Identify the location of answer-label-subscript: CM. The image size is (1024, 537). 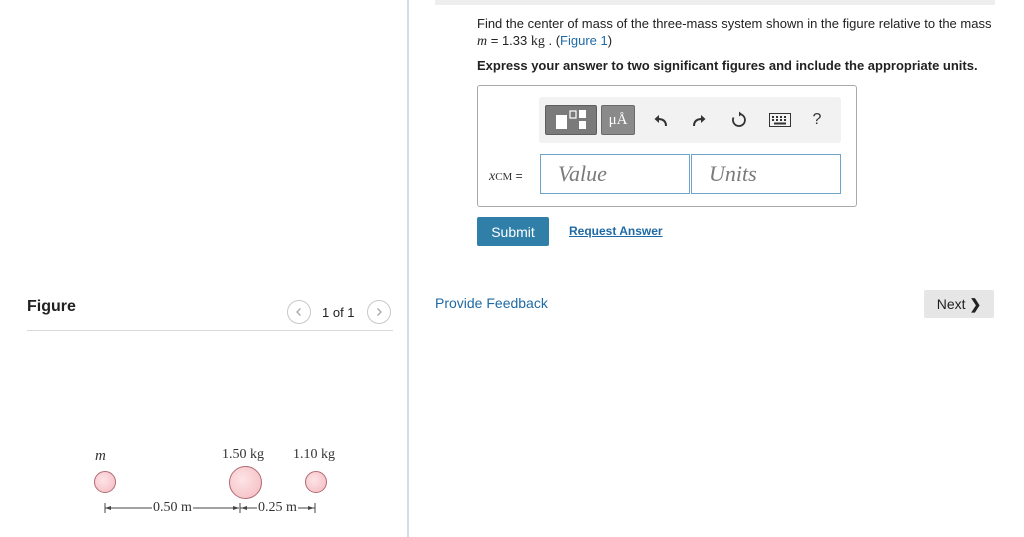
(504, 177).